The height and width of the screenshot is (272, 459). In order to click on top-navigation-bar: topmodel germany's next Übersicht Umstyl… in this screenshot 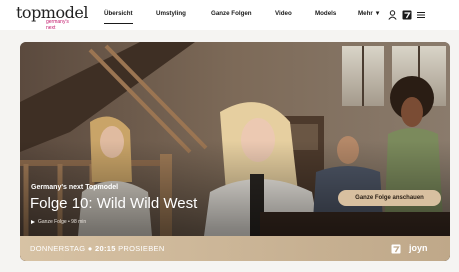, I will do `click(229, 16)`.